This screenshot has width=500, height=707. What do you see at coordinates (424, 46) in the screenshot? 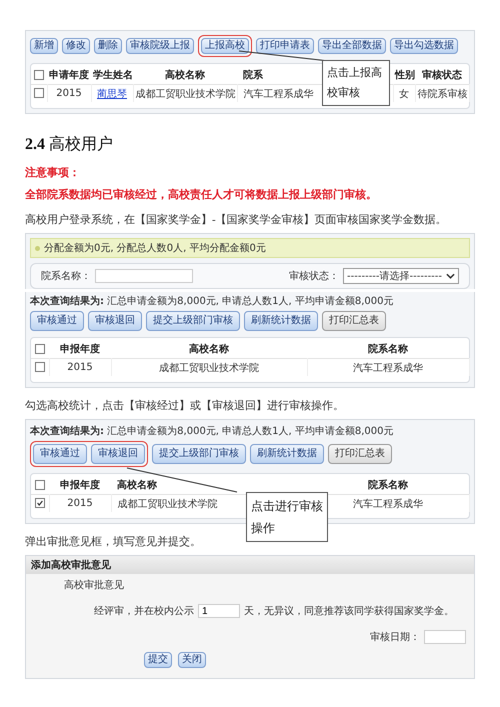
I see `toolbar-button: 导出勾选数据` at bounding box center [424, 46].